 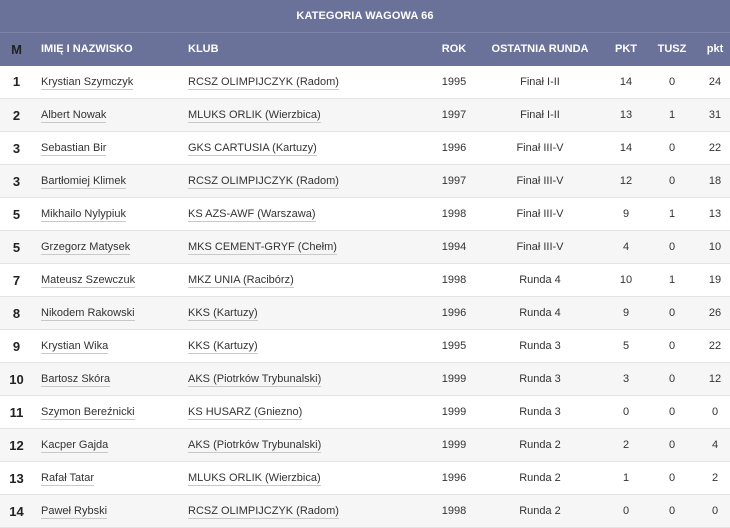 I want to click on athlete-name-cell: Krystian Szymczyk, so click(x=110, y=82).